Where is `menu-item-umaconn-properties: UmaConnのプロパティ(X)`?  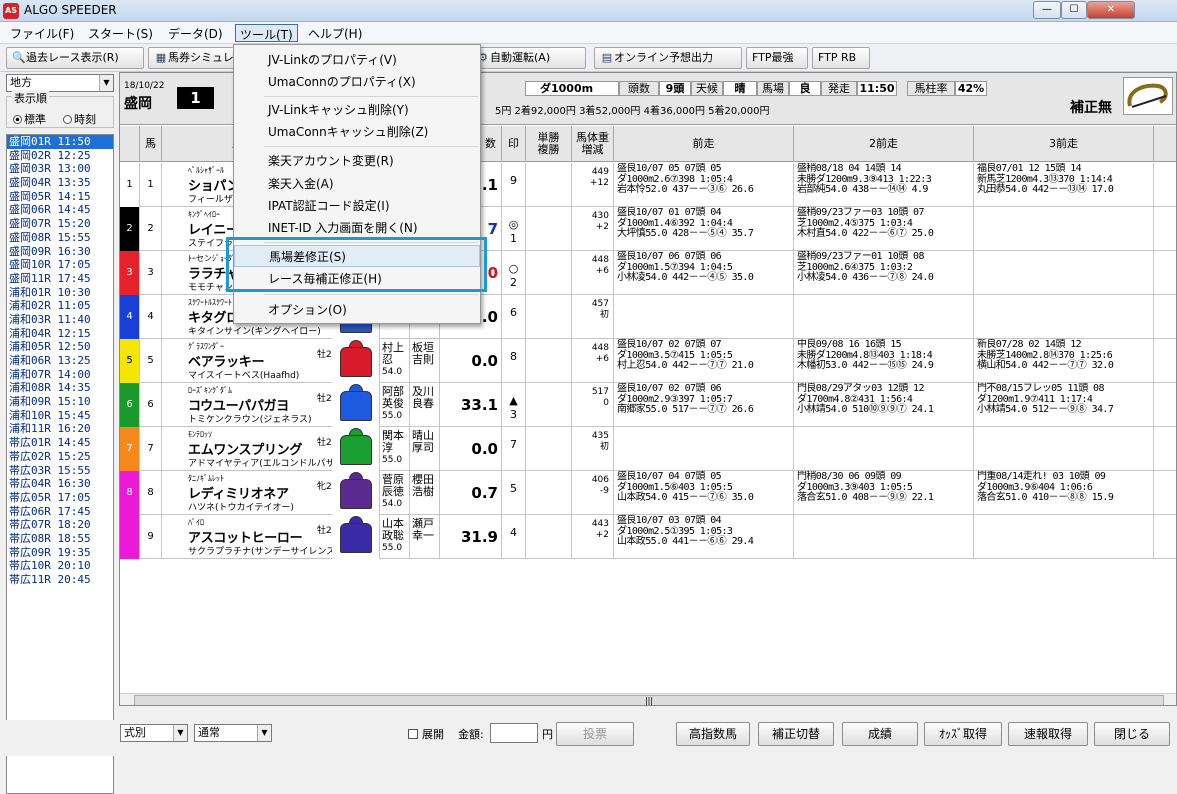 menu-item-umaconn-properties: UmaConnのプロパティ(X) is located at coordinates (357, 82).